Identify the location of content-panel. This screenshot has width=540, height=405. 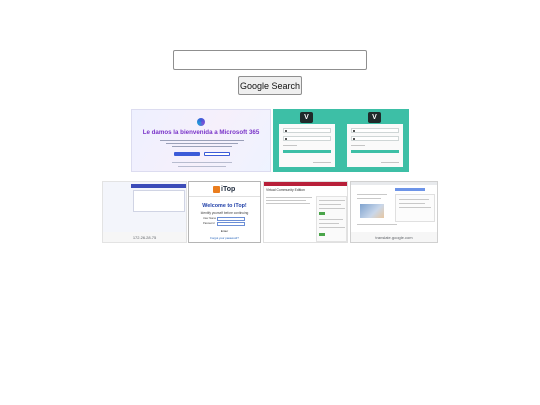
(159, 201).